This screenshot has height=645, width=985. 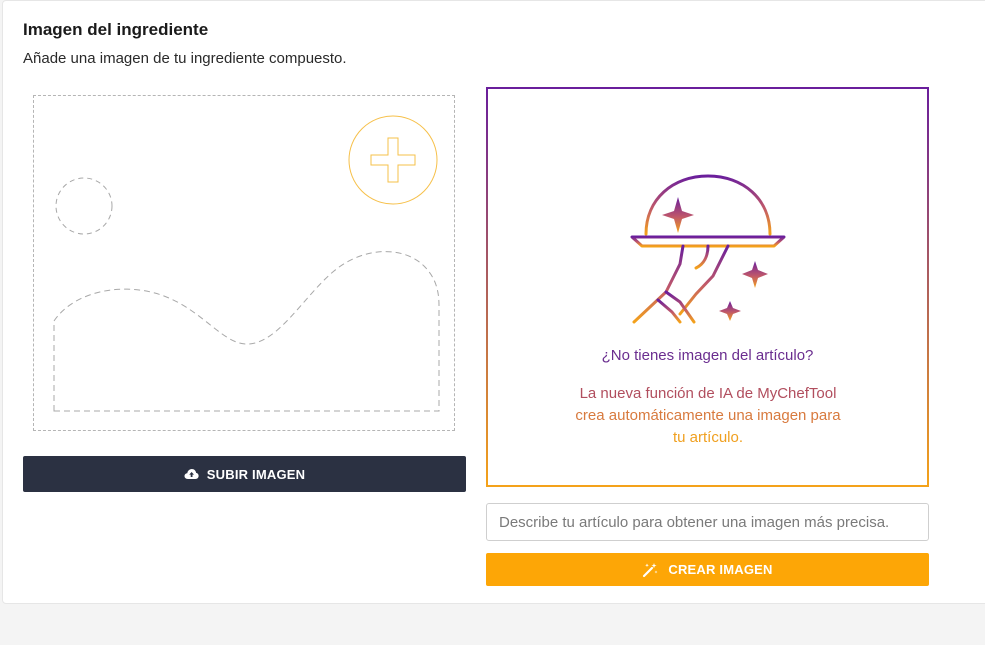 I want to click on create-button-label: CREAR IMAGEN, so click(x=720, y=569).